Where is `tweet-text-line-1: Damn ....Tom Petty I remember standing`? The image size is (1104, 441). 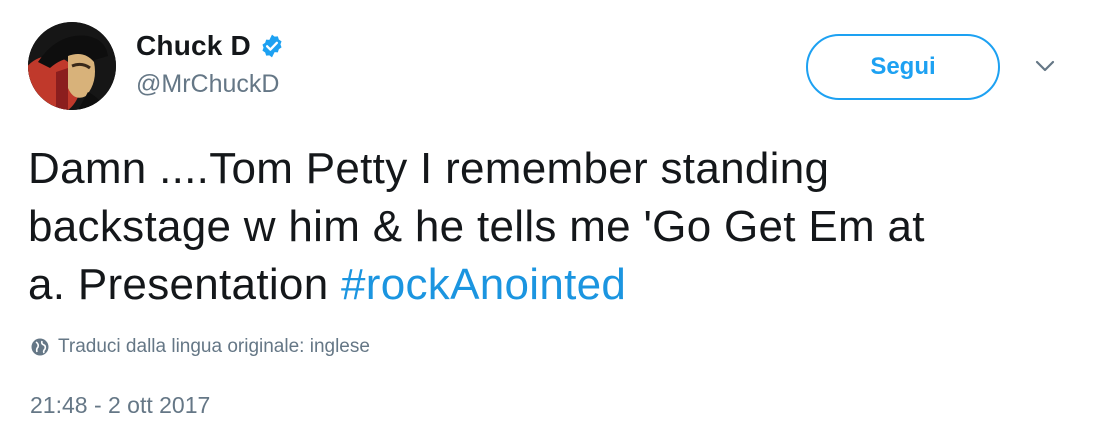 tweet-text-line-1: Damn ....Tom Petty I remember standing is located at coordinates (429, 168).